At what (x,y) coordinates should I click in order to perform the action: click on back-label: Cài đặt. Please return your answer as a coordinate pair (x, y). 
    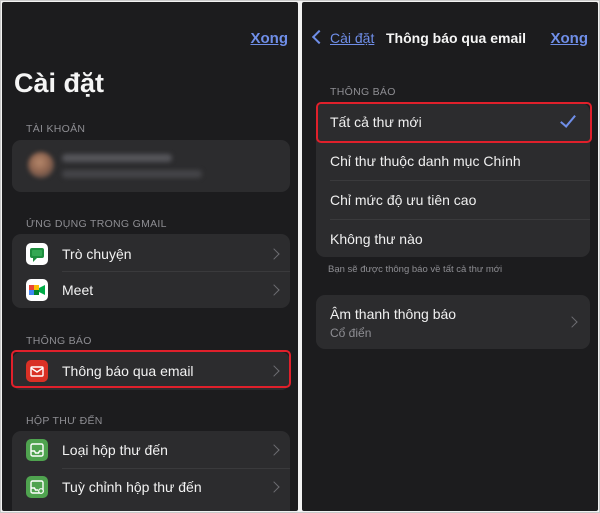
    Looking at the image, I should click on (352, 38).